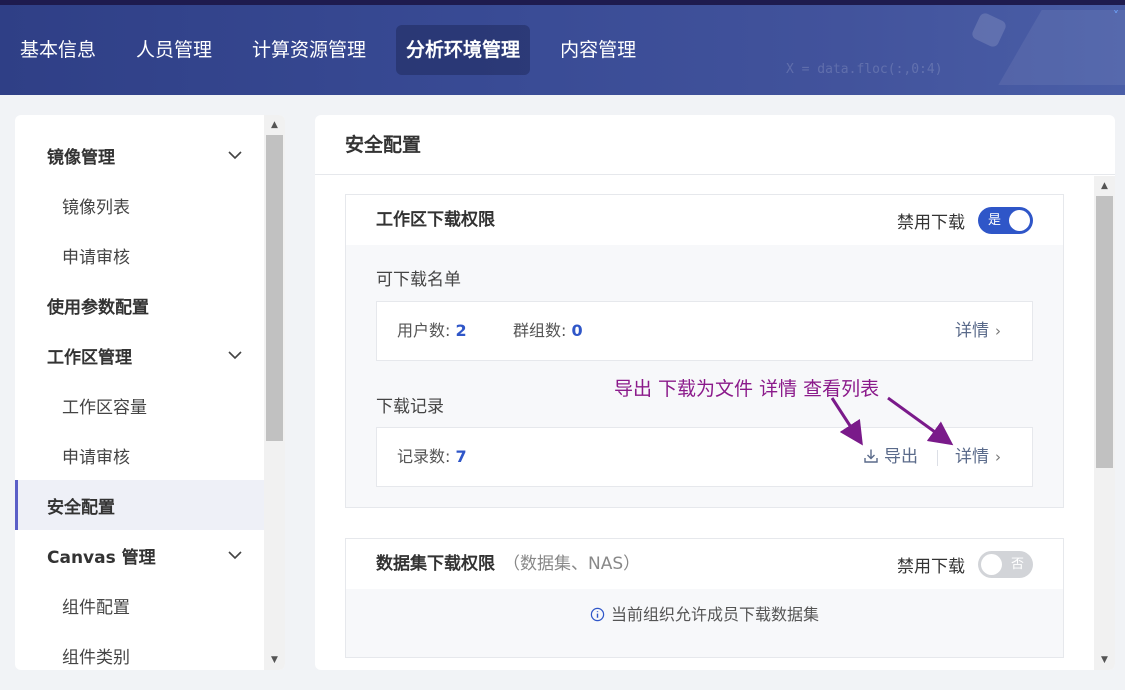 Image resolution: width=1125 pixels, height=690 pixels. I want to click on sidebar-item-label: 使用参数配置, so click(98, 307).